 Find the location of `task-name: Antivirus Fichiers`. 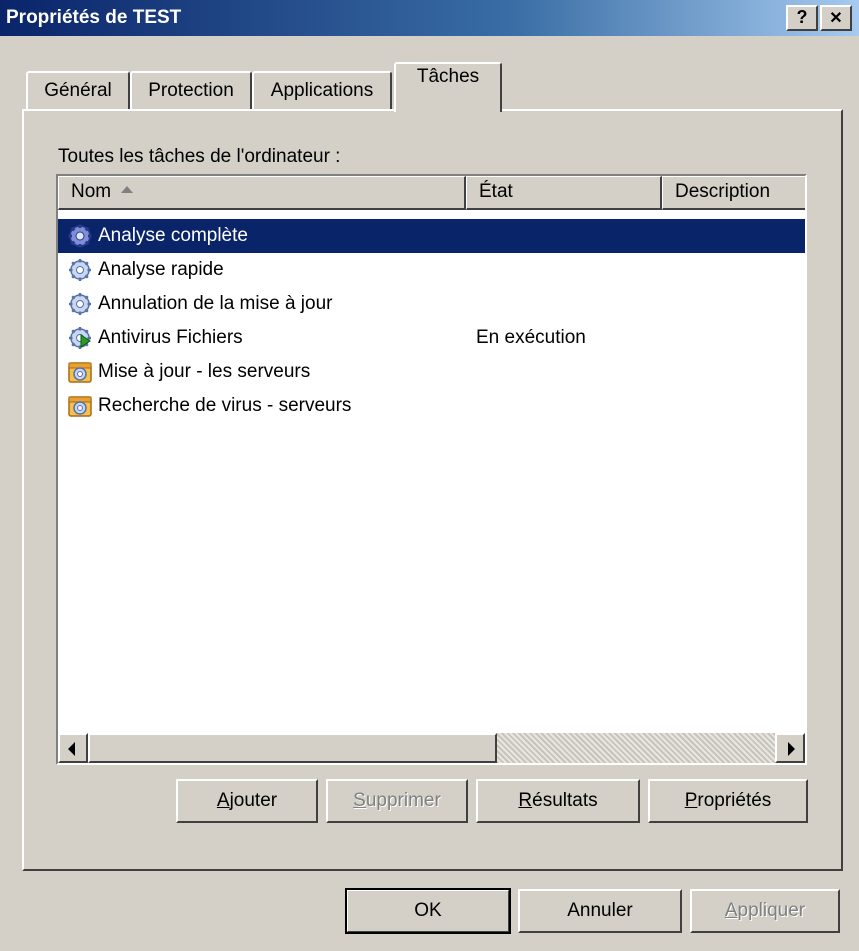

task-name: Antivirus Fichiers is located at coordinates (170, 337).